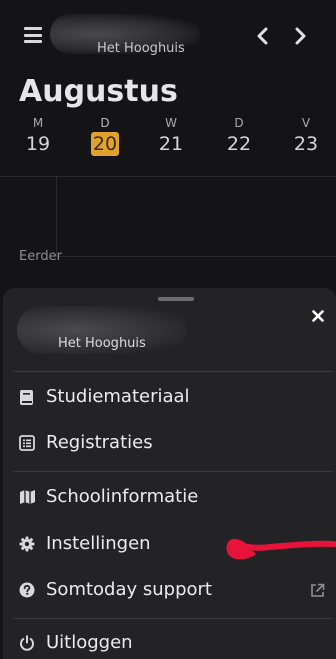  Describe the element at coordinates (38, 123) in the screenshot. I see `day-letter: M` at that location.